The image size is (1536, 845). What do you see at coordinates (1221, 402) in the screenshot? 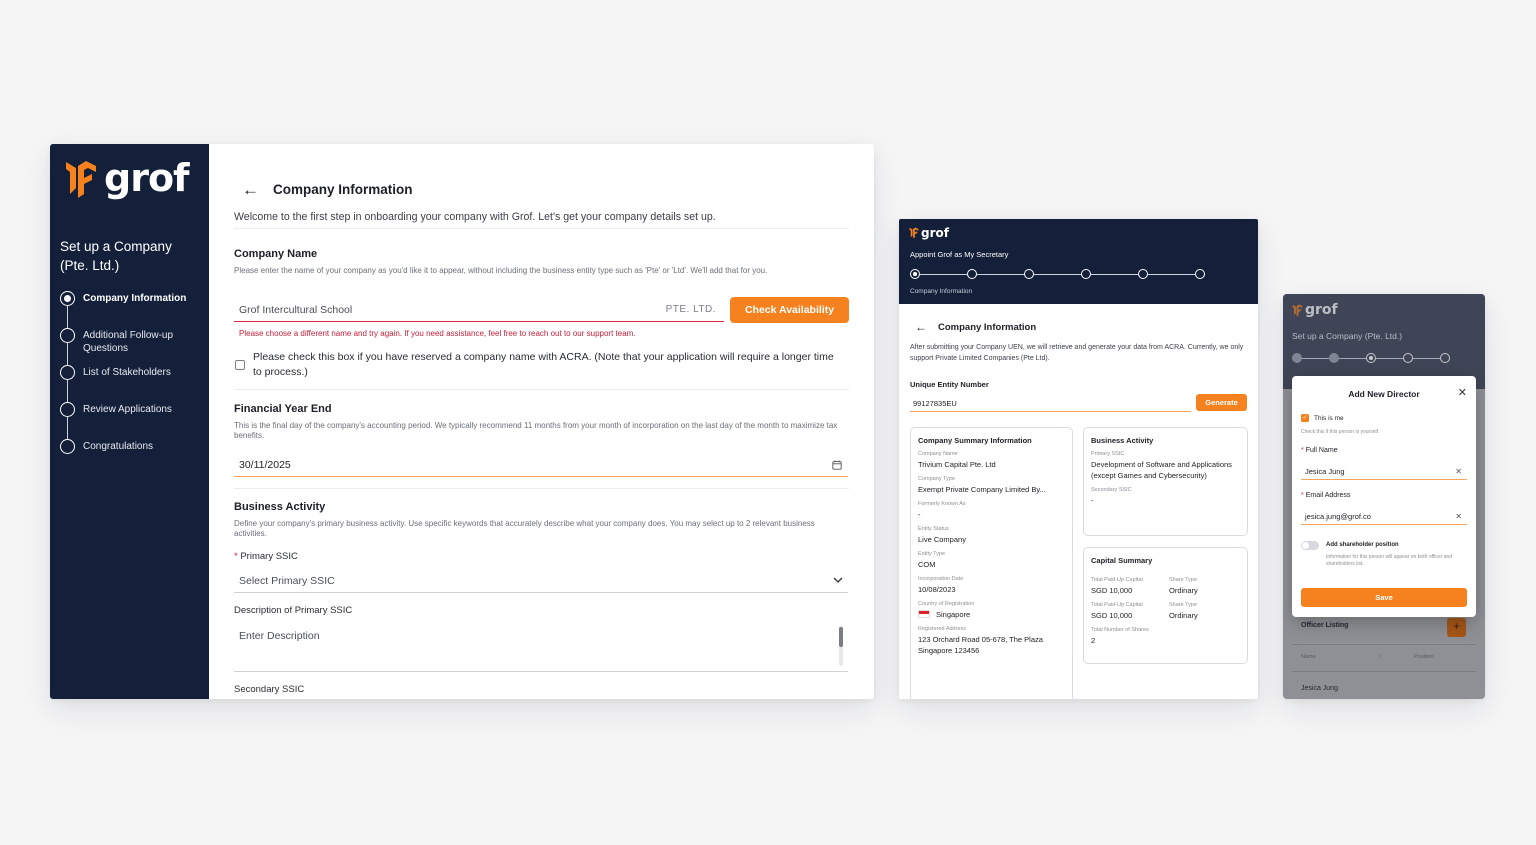
I see `generate-button: Generate` at bounding box center [1221, 402].